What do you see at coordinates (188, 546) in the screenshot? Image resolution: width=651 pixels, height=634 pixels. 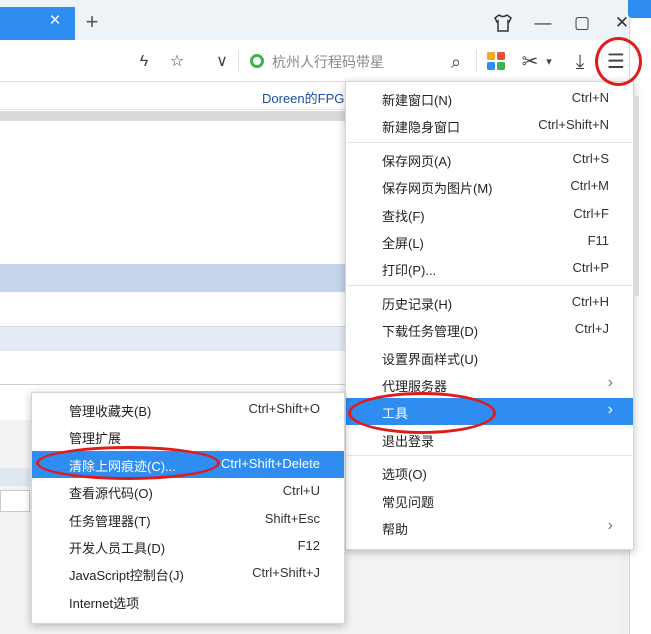 I see `tools-item-5: 开发人员工具(D) F12` at bounding box center [188, 546].